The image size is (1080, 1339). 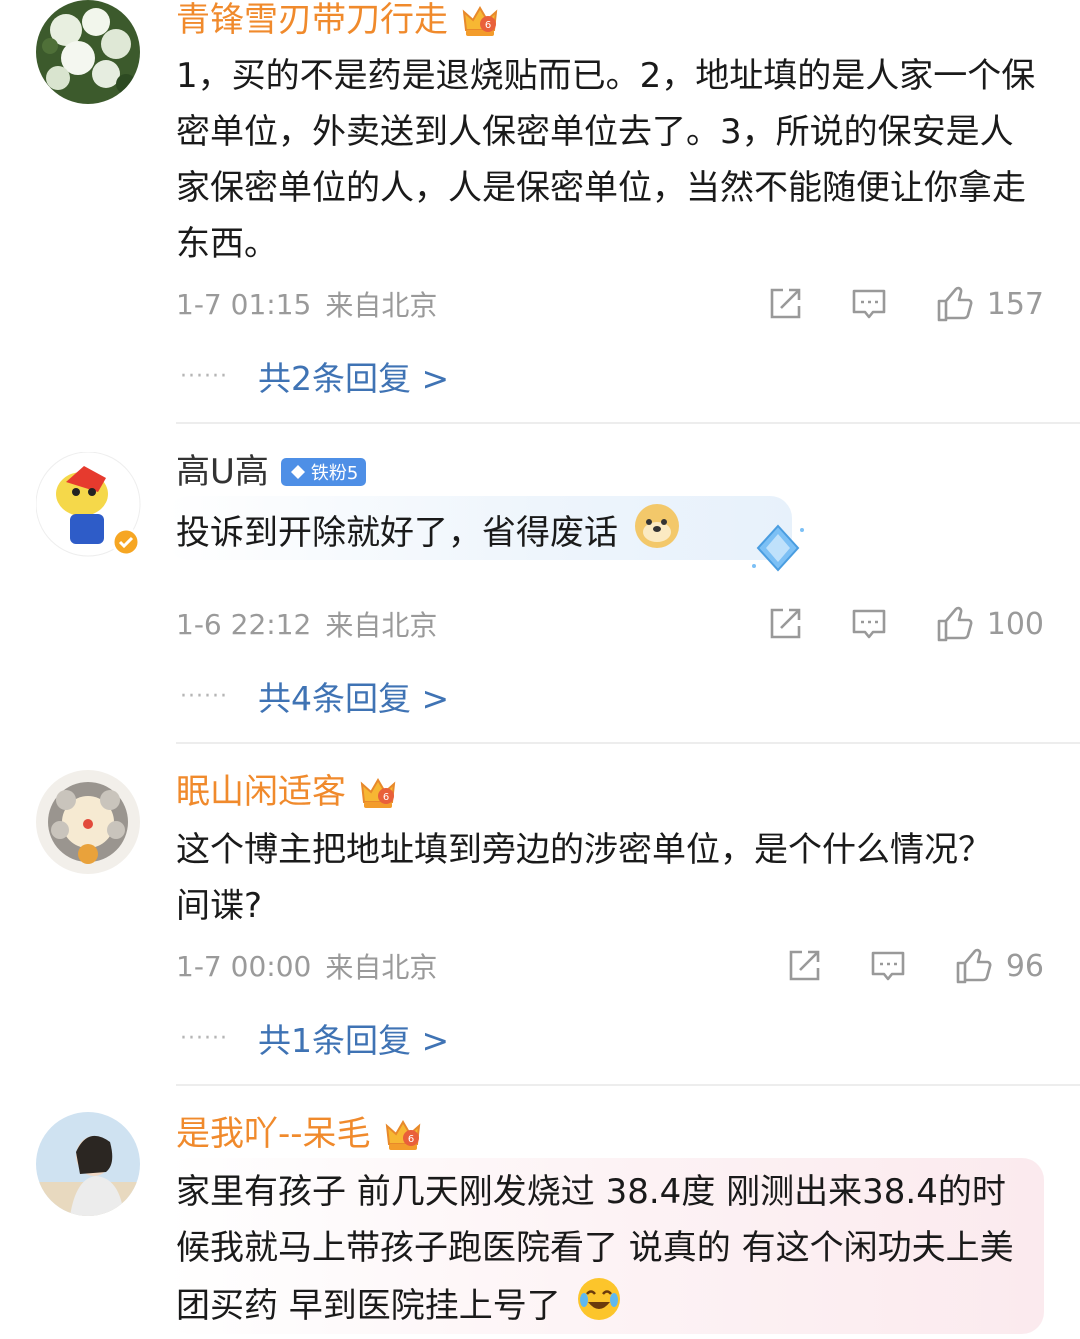 I want to click on comment-text: 投诉到开除就好了，省得废话, so click(x=476, y=534).